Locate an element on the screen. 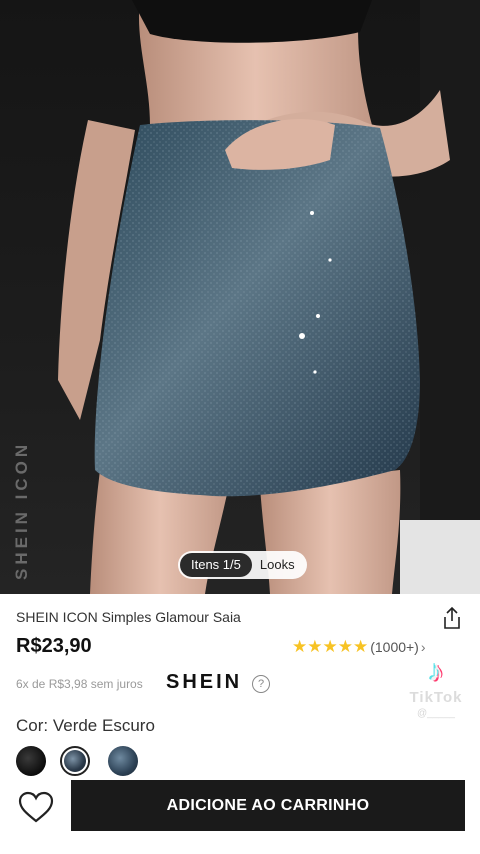 This screenshot has height=854, width=480. tab-looks: Looks is located at coordinates (278, 565).